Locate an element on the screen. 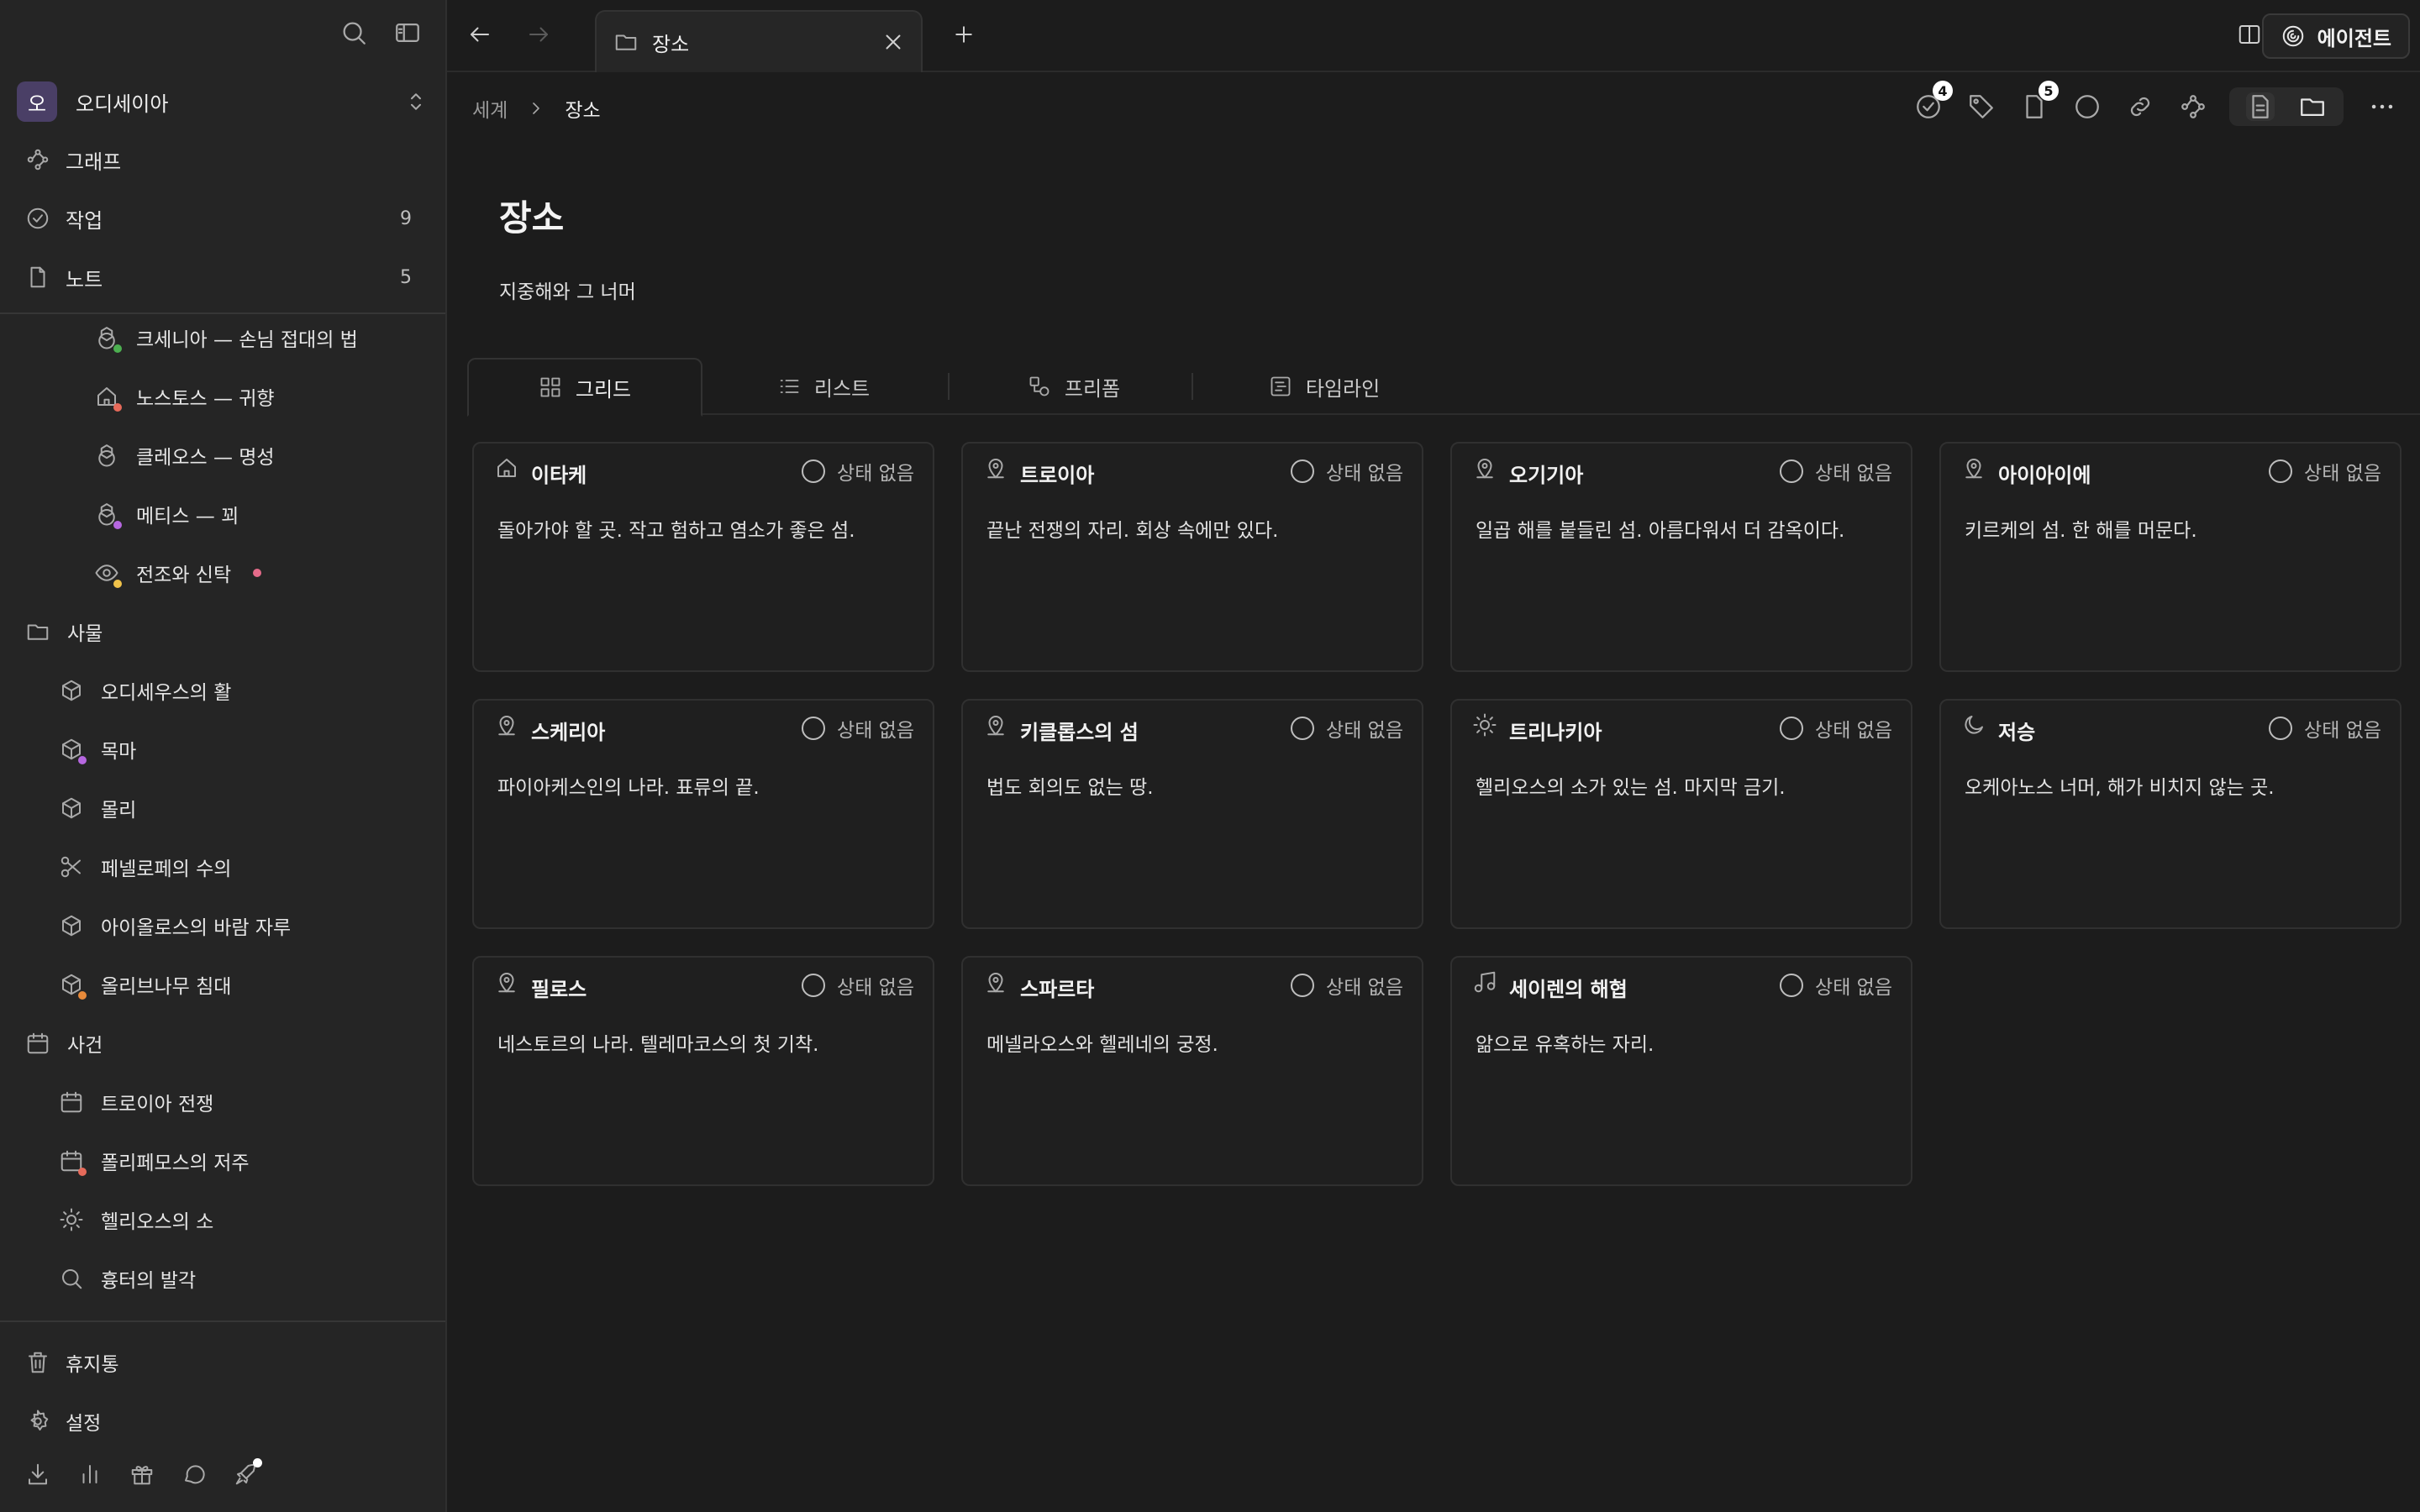  download-icon is located at coordinates (37, 1474).